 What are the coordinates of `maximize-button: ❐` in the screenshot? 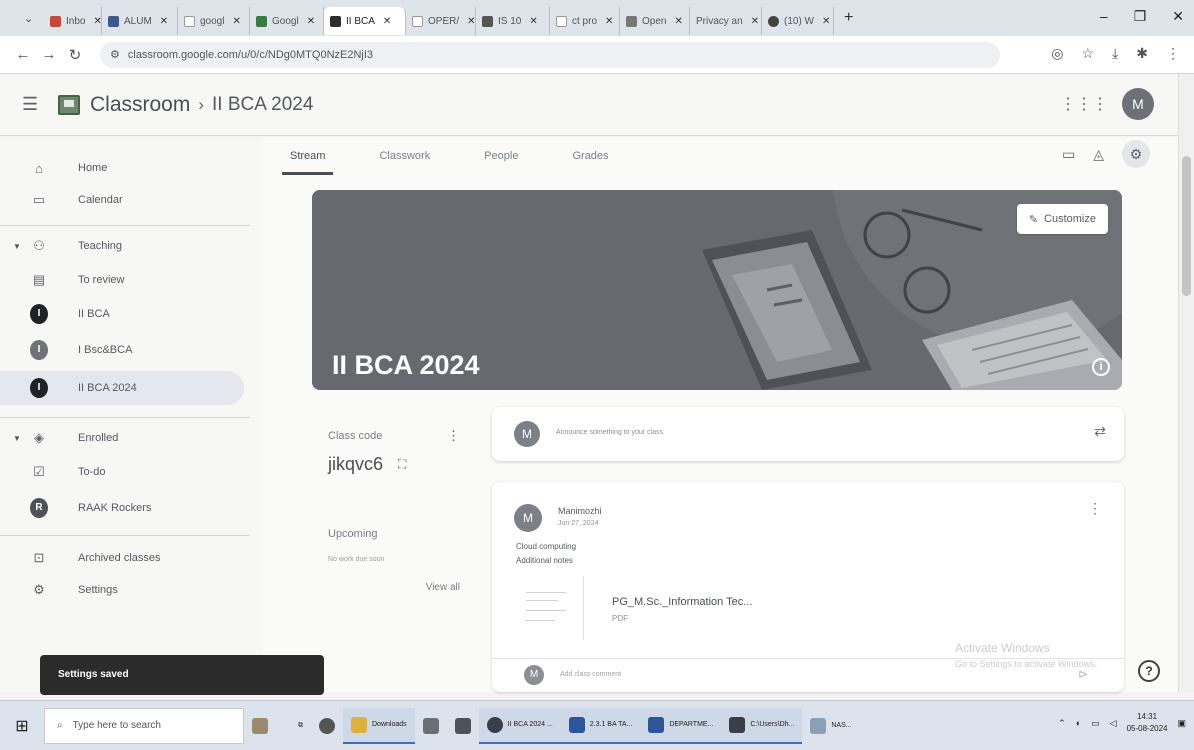 It's located at (1140, 16).